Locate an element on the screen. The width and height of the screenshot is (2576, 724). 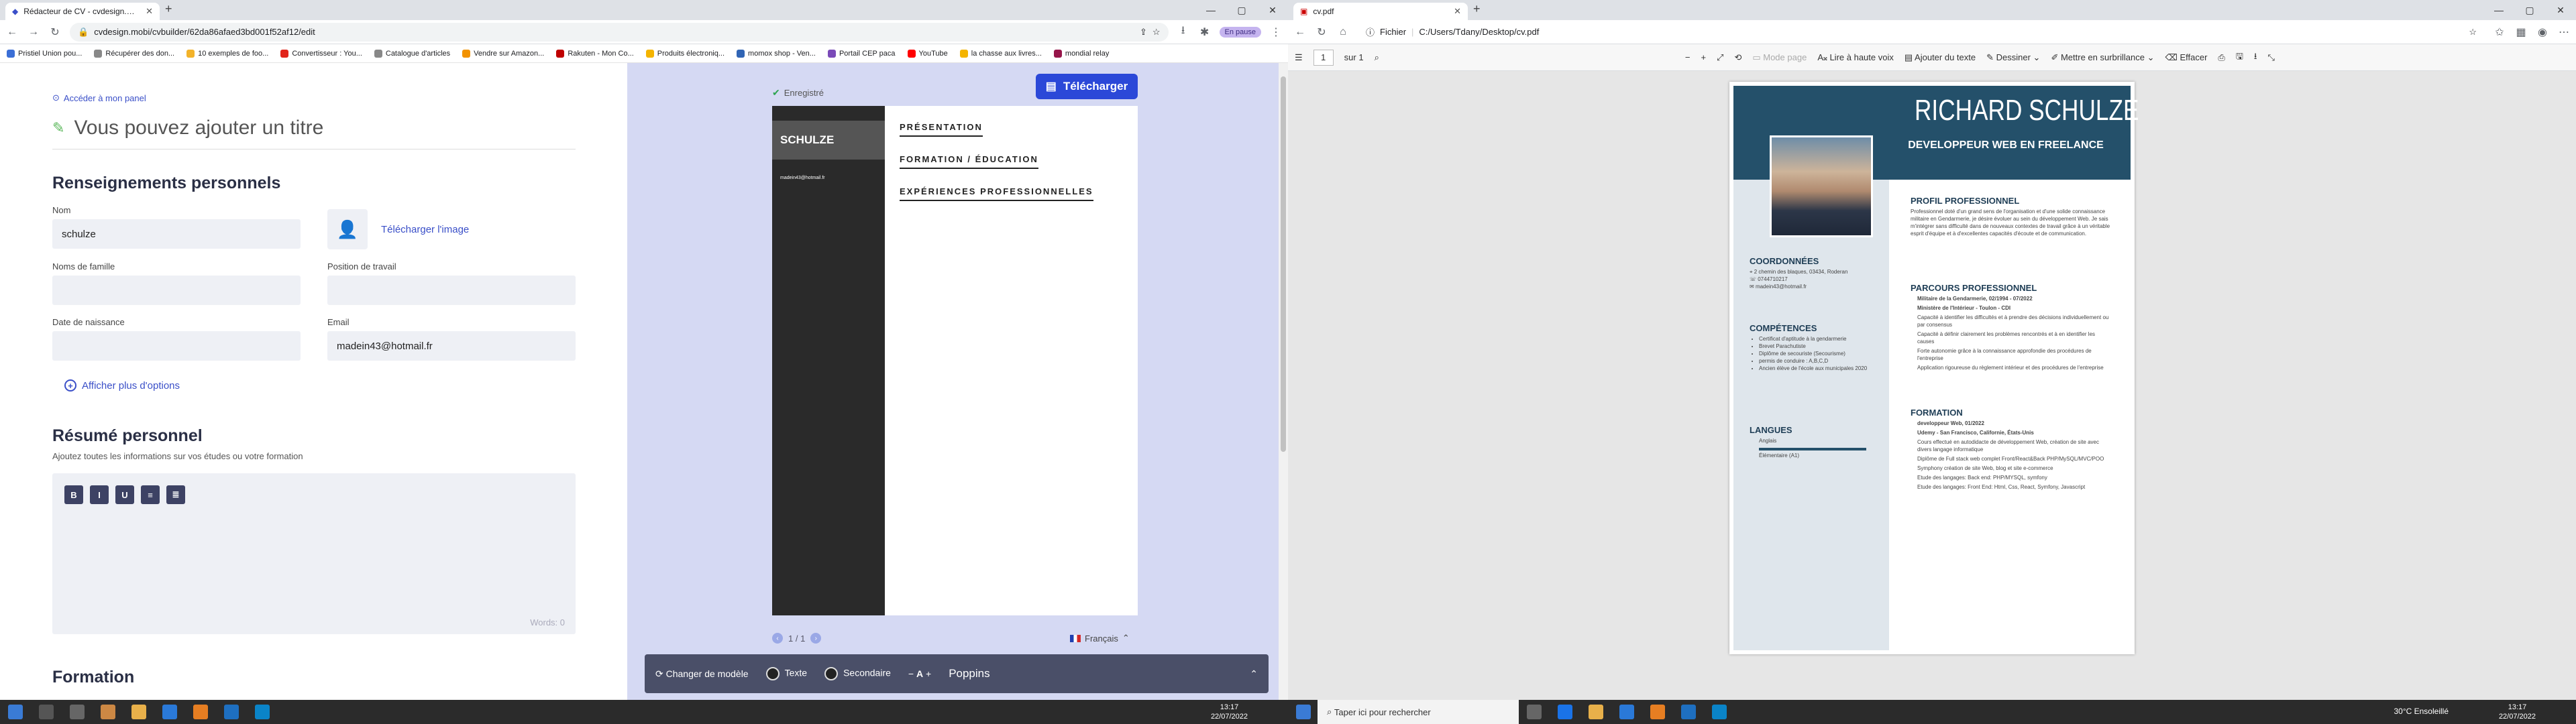
chrome-icon is located at coordinates (1565, 712).